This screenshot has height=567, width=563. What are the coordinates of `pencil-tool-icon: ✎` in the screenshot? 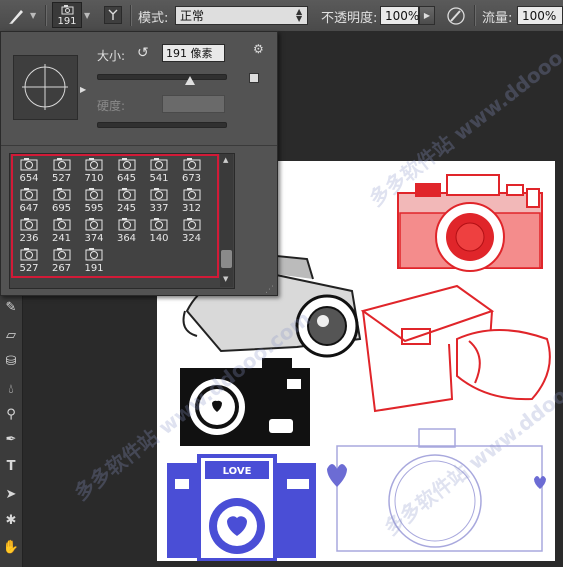 It's located at (11, 308).